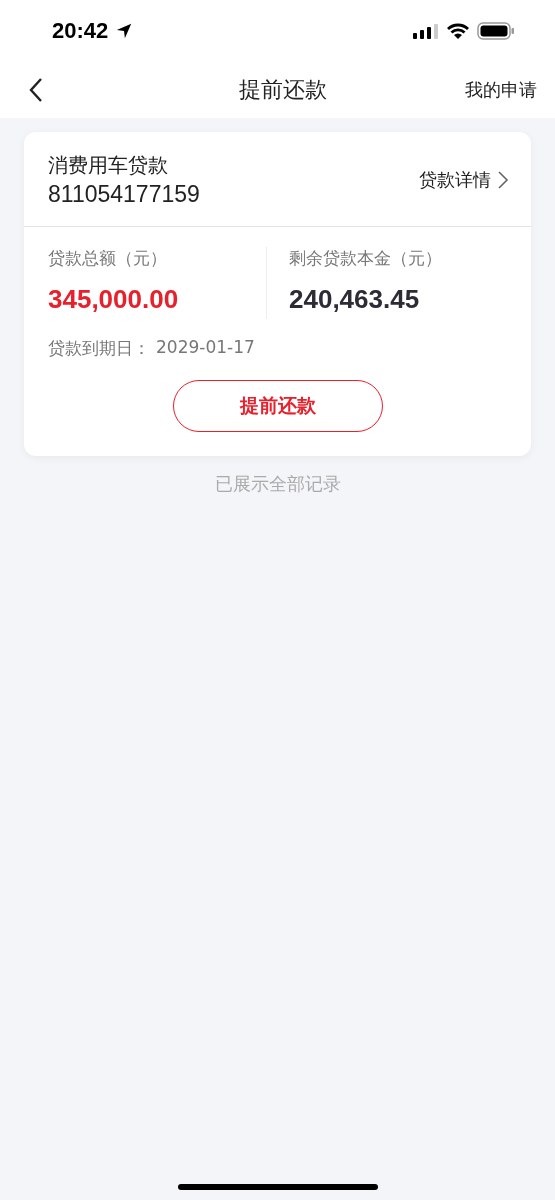  Describe the element at coordinates (355, 299) in the screenshot. I see `figure-amount: 240,463.45` at that location.